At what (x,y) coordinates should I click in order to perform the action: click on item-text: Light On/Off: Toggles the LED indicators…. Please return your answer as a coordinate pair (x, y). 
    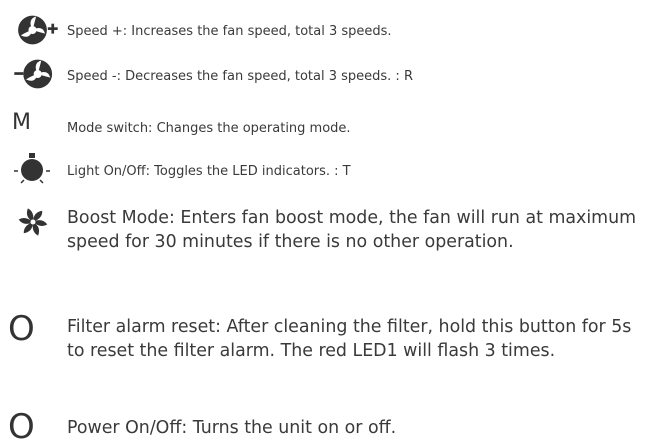
    Looking at the image, I should click on (209, 171).